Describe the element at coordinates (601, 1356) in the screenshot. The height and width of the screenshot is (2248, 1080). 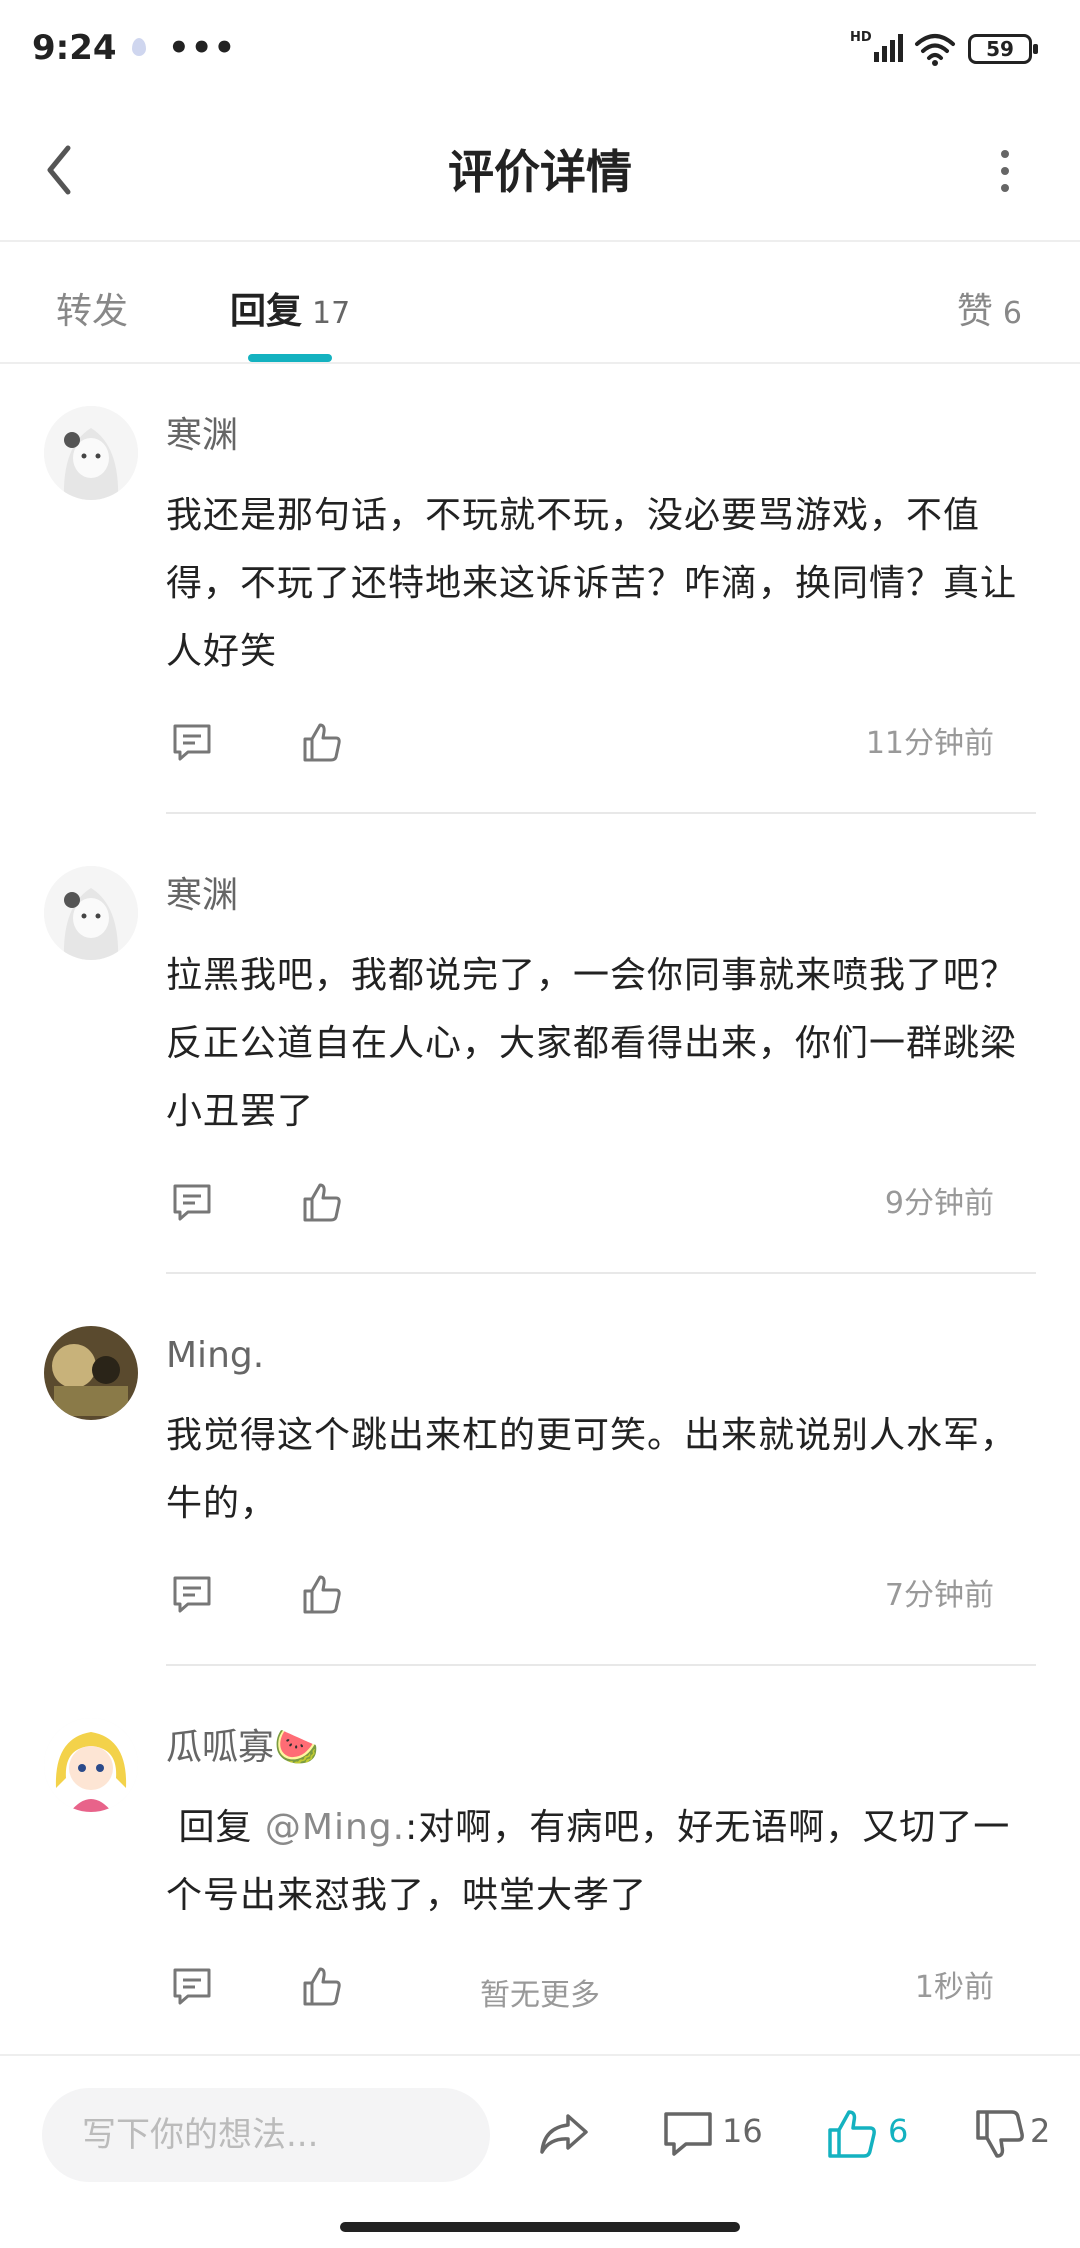
I see `comment-username: Ming.` at that location.